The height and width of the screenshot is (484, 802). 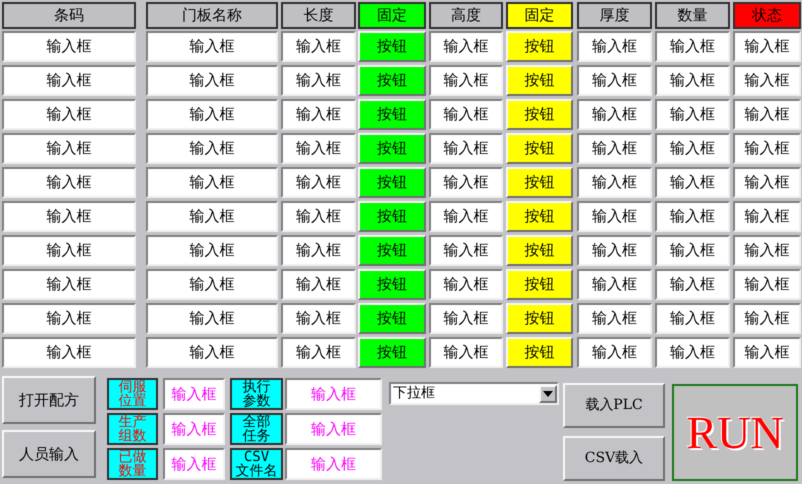 What do you see at coordinates (474, 393) in the screenshot?
I see `dropdown: 下拉框` at bounding box center [474, 393].